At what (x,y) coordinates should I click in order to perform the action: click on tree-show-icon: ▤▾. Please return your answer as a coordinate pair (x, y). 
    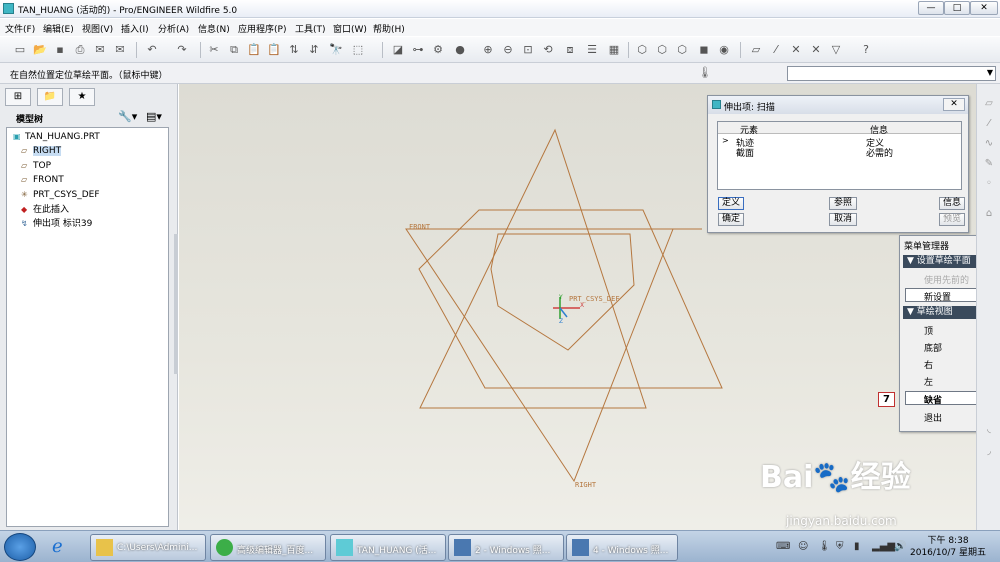
    Looking at the image, I should click on (154, 116).